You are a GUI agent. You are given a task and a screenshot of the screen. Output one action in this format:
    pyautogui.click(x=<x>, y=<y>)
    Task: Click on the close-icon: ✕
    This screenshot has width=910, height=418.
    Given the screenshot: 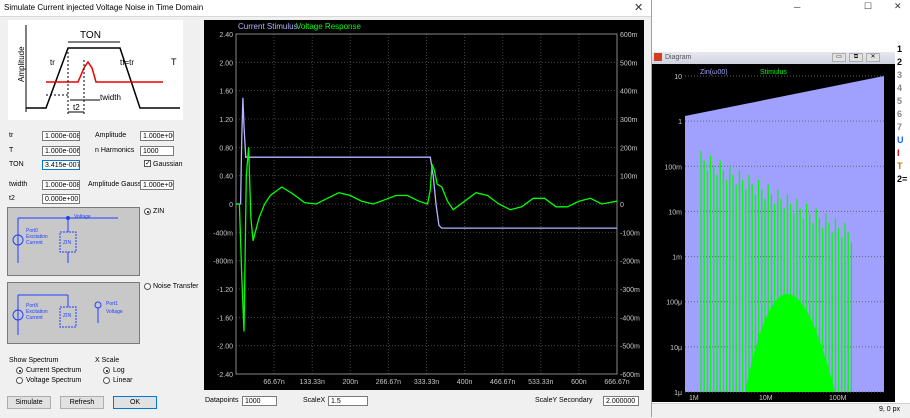 What is the action you would take?
    pyautogui.click(x=638, y=7)
    